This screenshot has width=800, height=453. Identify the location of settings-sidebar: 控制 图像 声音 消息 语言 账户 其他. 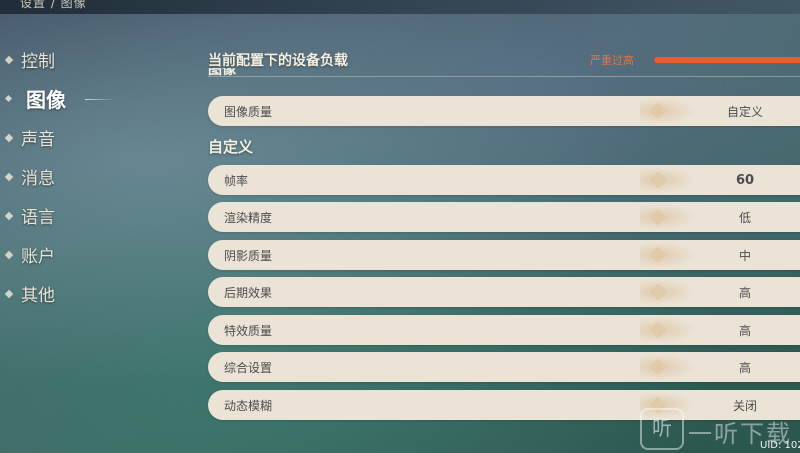
(85, 176).